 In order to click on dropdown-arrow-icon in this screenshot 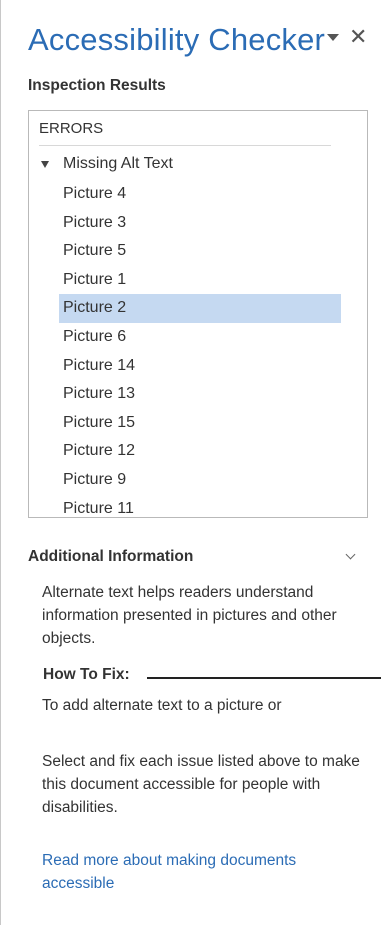, I will do `click(333, 37)`.